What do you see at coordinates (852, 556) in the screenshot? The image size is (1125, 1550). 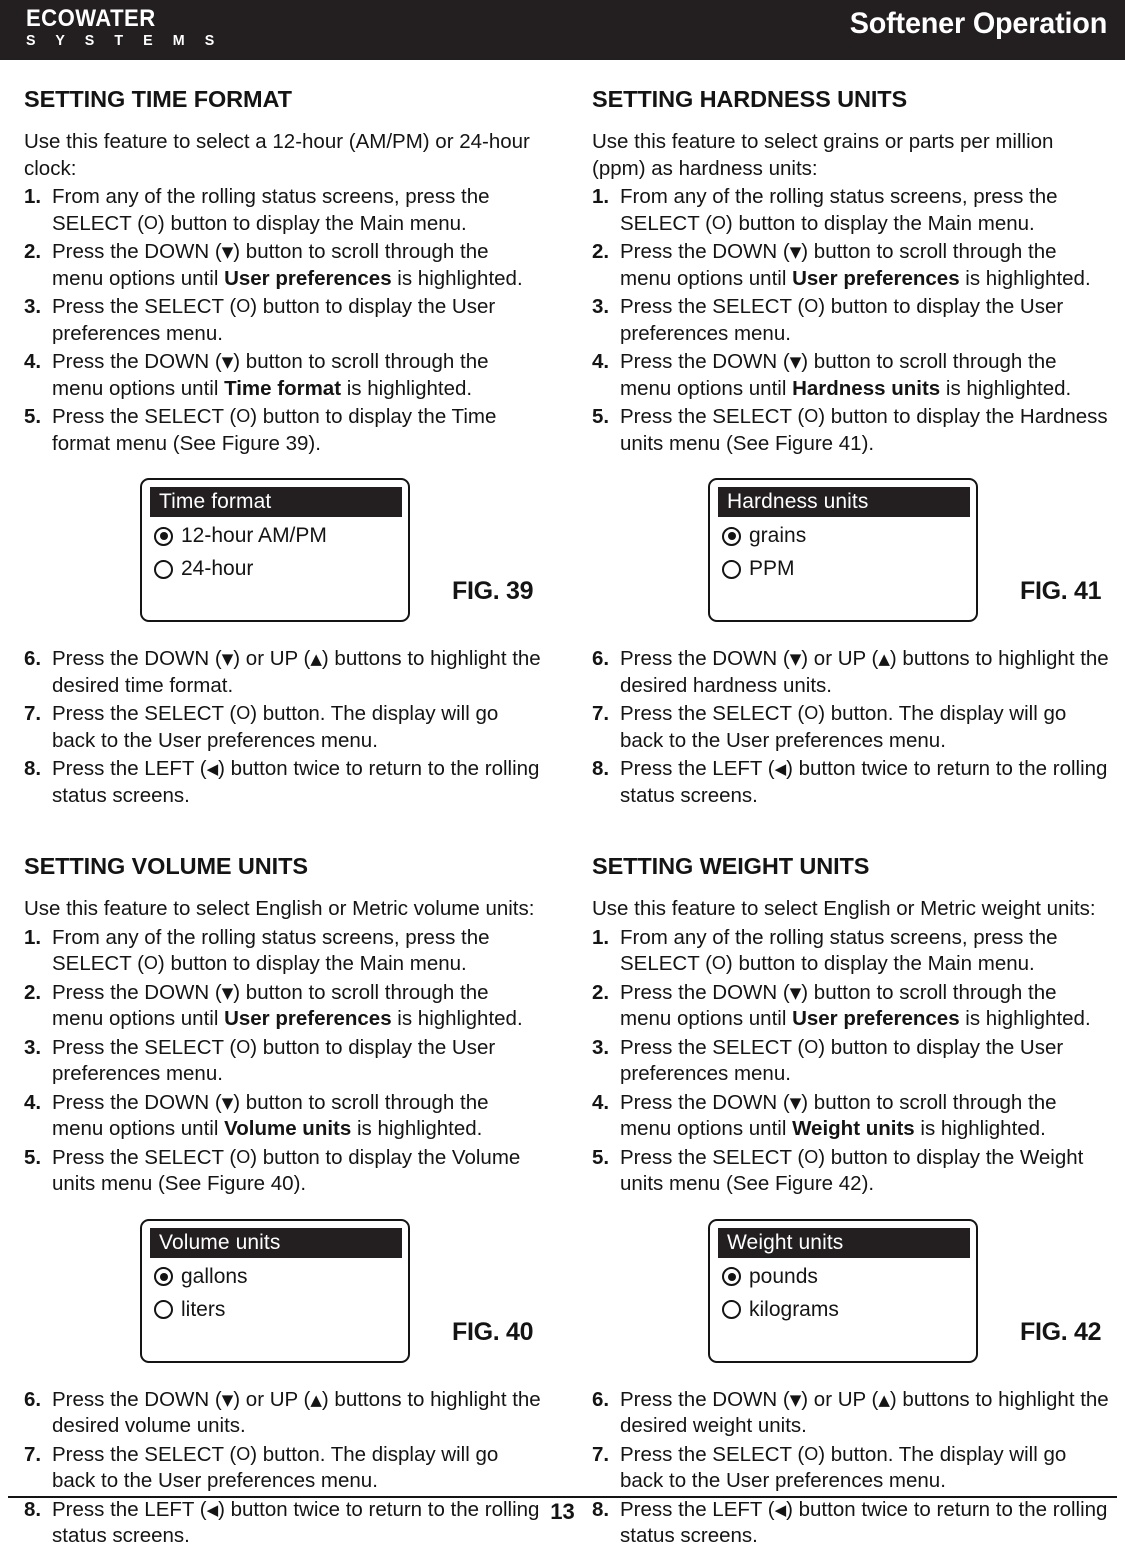 I see `figure: Hardness units grains PPM FIG. 41` at bounding box center [852, 556].